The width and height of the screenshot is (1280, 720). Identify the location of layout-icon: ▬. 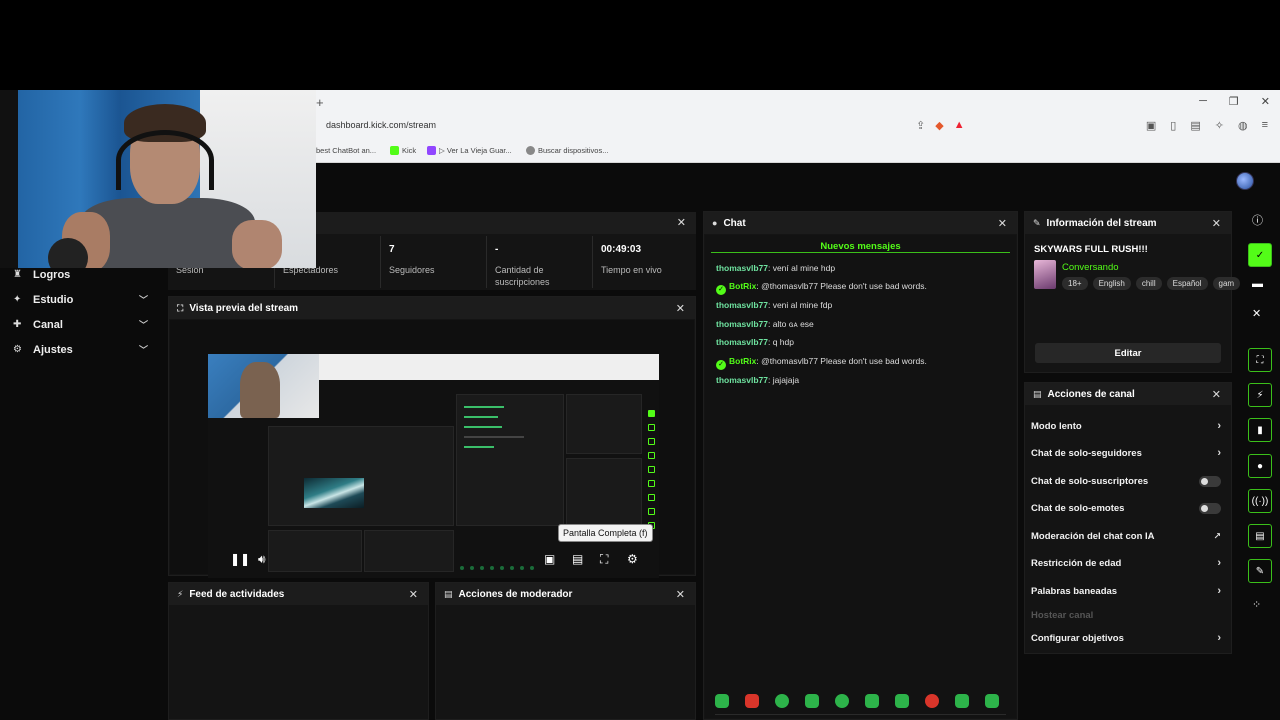
(1257, 284).